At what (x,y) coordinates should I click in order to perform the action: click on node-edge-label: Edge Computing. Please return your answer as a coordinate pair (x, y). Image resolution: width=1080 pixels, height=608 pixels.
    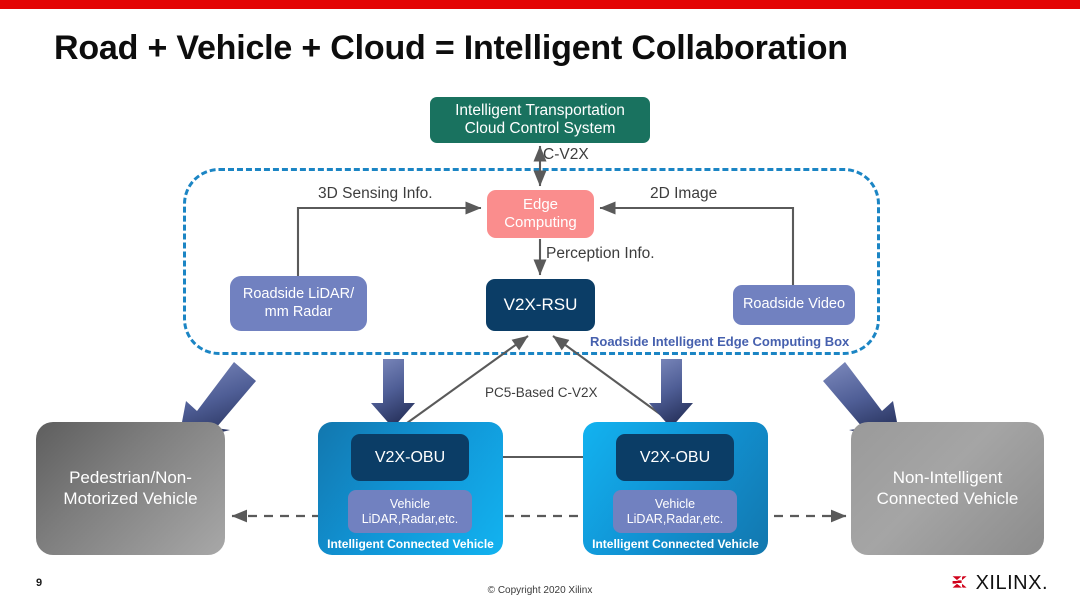
    Looking at the image, I should click on (540, 213).